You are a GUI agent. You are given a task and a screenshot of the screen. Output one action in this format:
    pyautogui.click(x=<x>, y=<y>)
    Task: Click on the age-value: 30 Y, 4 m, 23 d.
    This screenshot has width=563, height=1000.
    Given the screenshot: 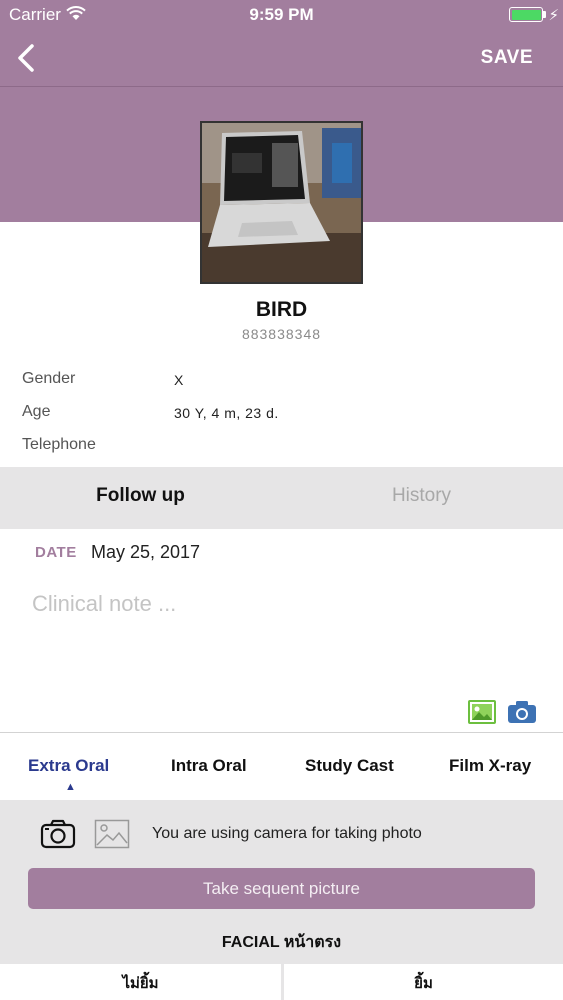 What is the action you would take?
    pyautogui.click(x=226, y=413)
    